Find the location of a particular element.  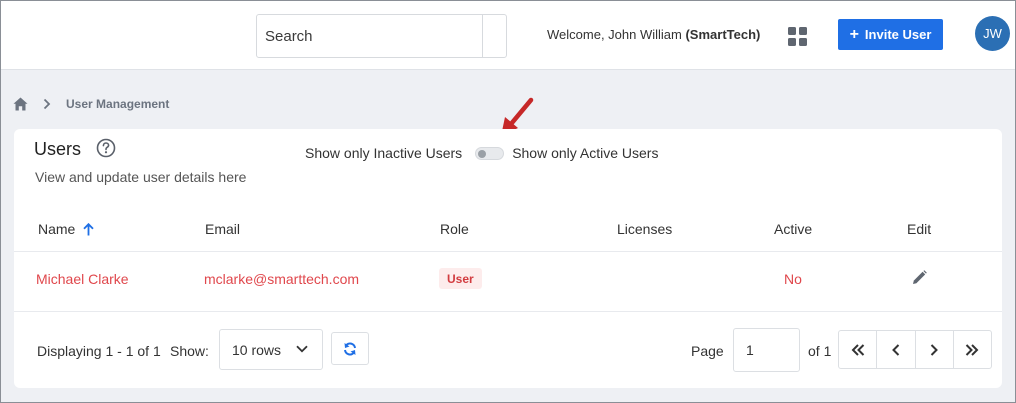

cell-name: Michael Clarke is located at coordinates (82, 279).